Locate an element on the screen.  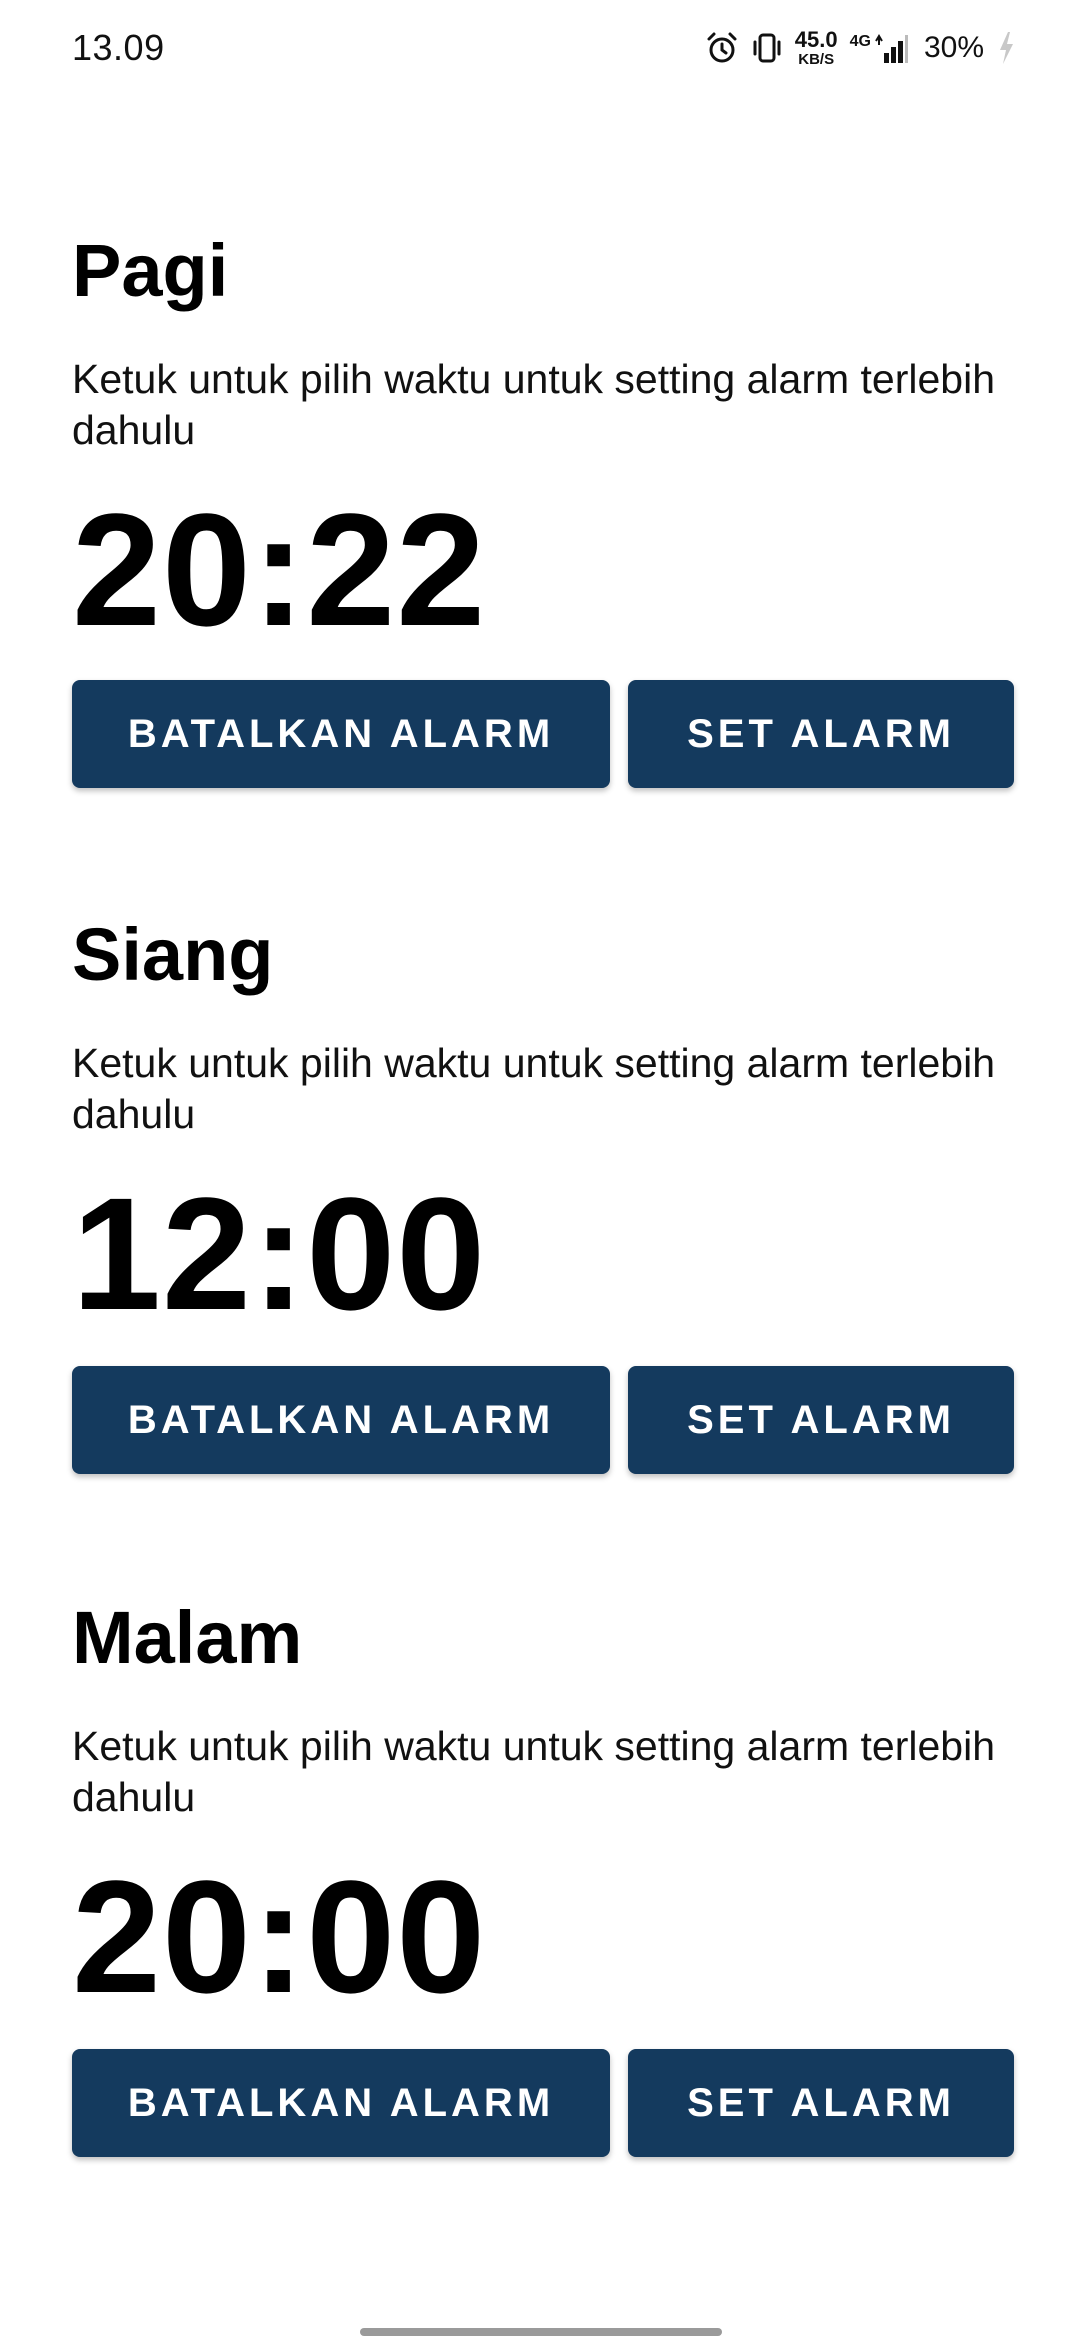
home-indicator is located at coordinates (541, 2332).